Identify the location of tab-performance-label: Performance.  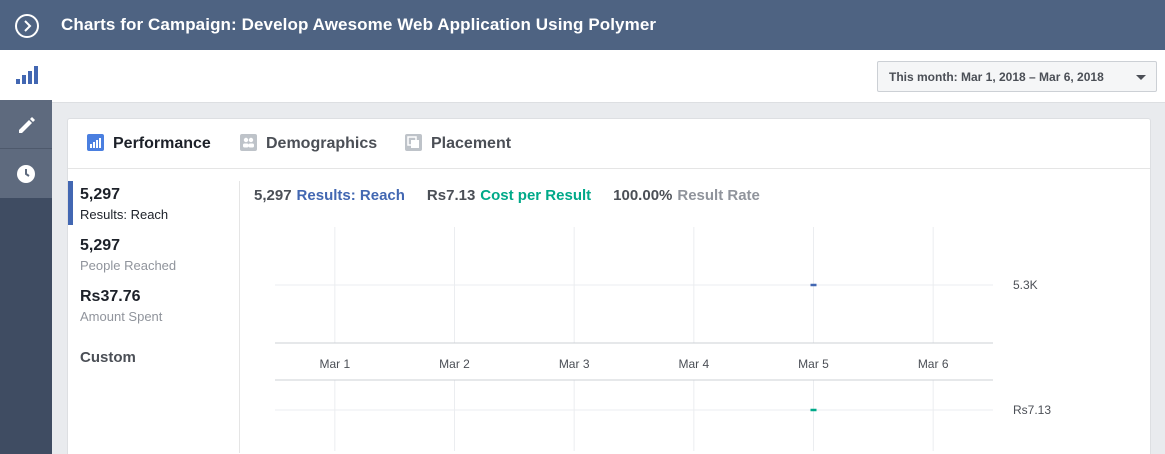
(162, 143).